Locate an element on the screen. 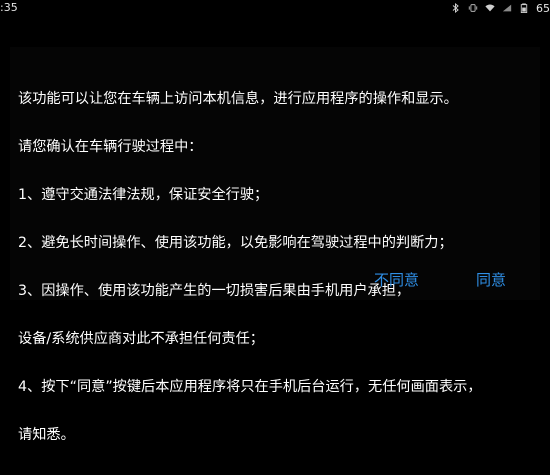  message-line: 设备/系统供应商对此不承担任何责任； is located at coordinates (141, 339).